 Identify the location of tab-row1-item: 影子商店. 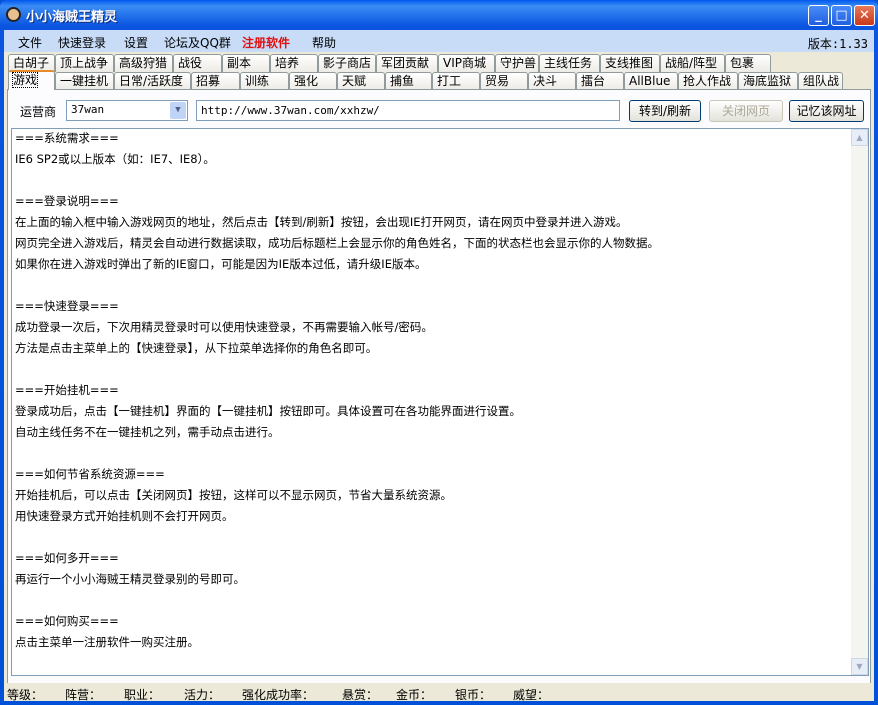
(347, 63).